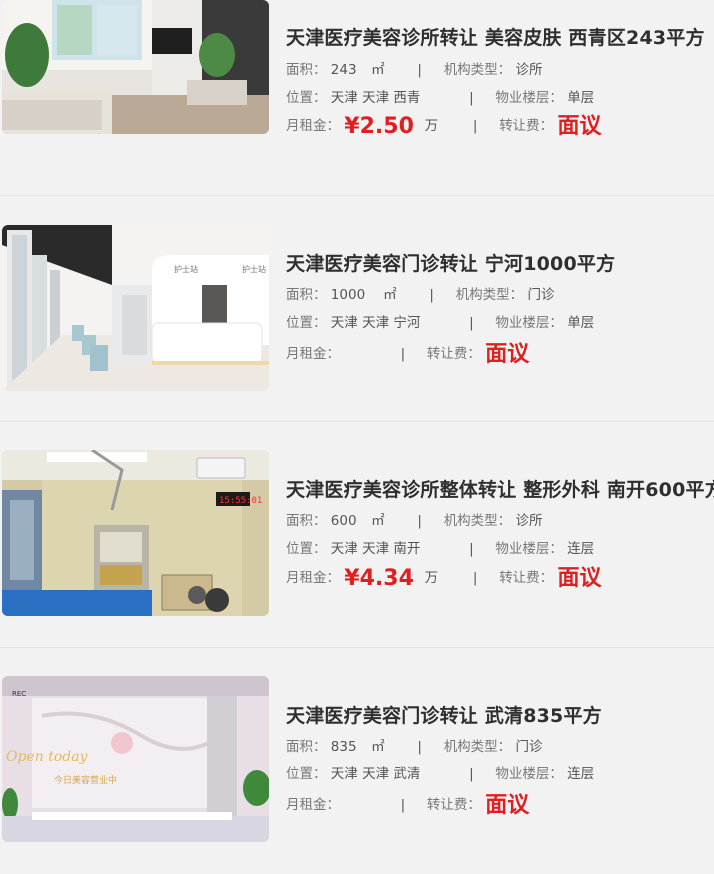 This screenshot has width=714, height=874. Describe the element at coordinates (444, 126) in the screenshot. I see `listing-price-row: 月租金： ¥2.50 万 | 转让费： 面议` at that location.